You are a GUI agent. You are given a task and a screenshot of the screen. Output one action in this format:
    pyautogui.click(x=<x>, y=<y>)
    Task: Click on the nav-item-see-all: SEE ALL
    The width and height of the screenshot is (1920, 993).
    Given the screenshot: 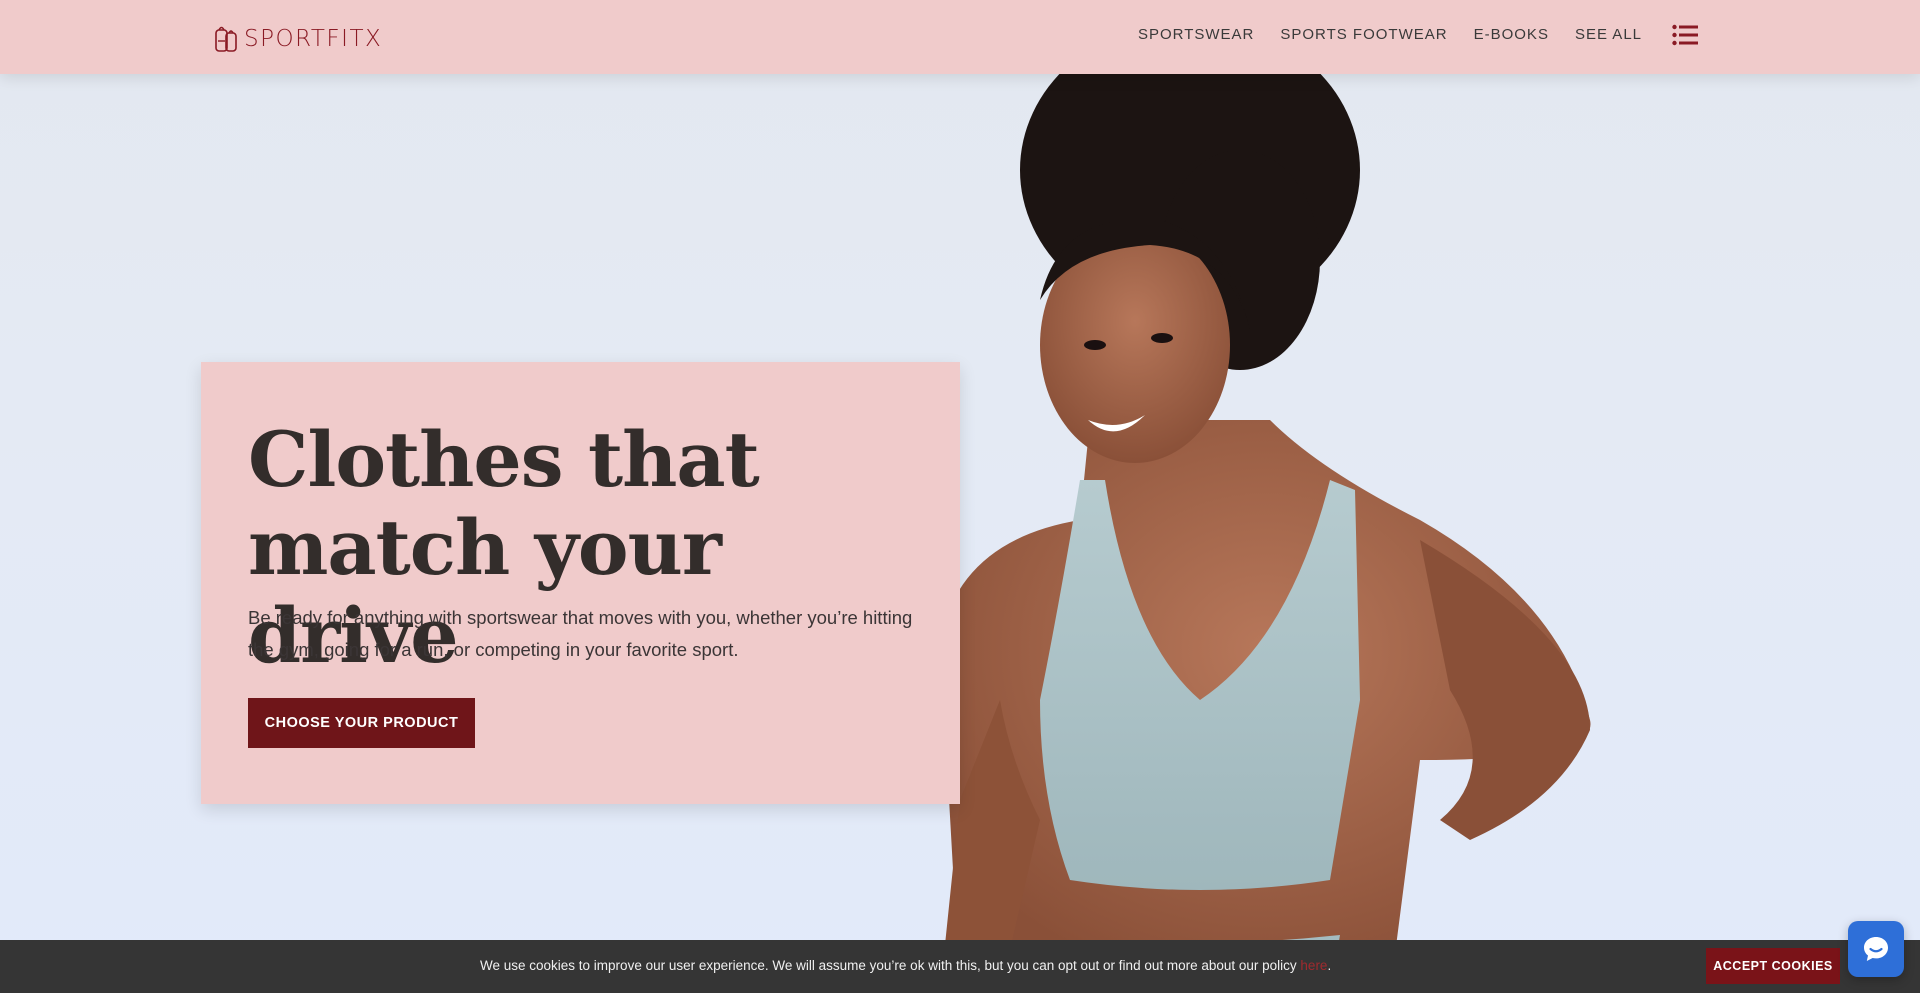 What is the action you would take?
    pyautogui.click(x=1608, y=34)
    